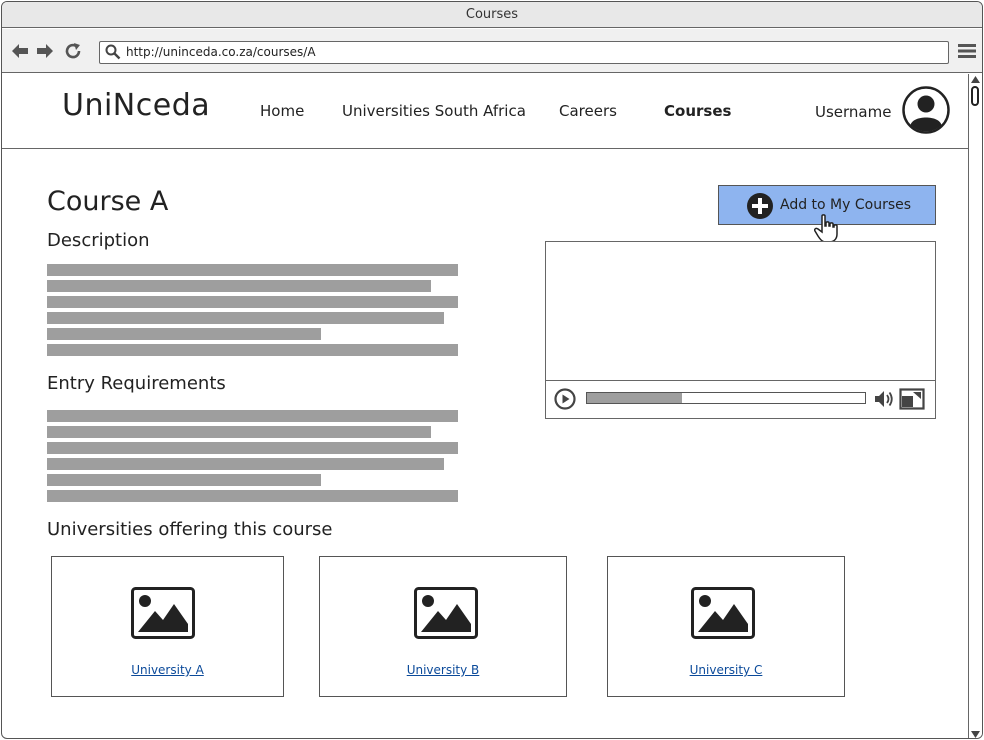  I want to click on scroll-up-icon, so click(975, 79).